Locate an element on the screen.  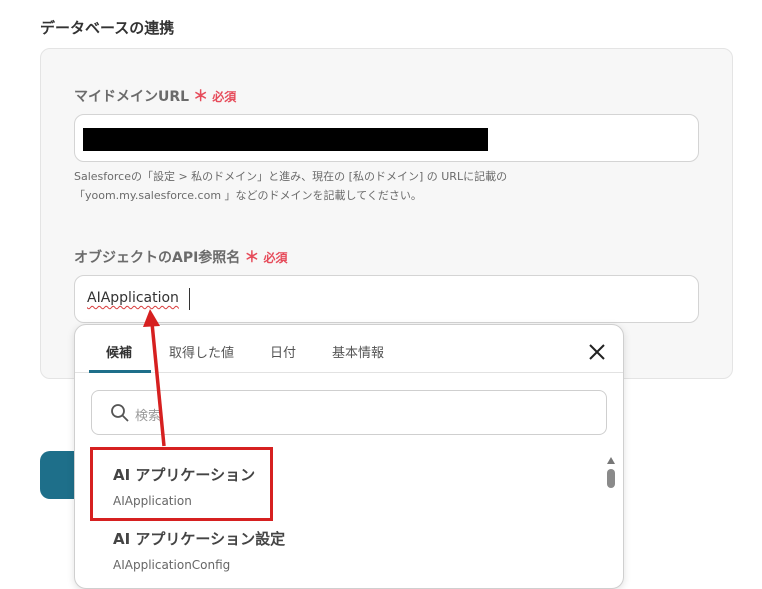
scrollbar is located at coordinates (611, 521).